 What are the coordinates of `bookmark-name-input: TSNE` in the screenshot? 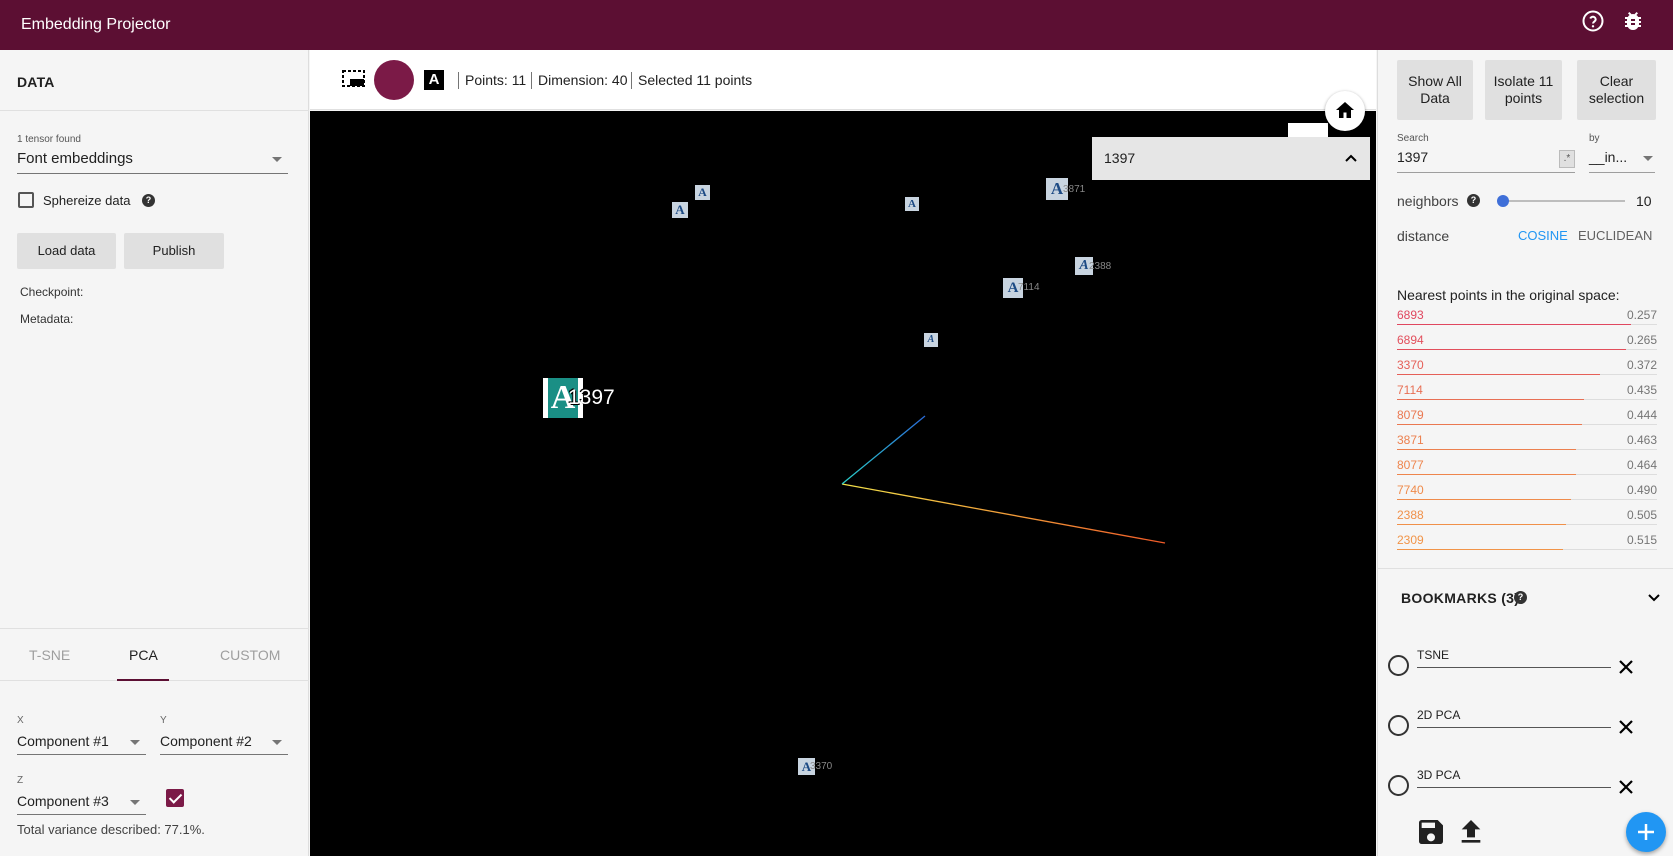 It's located at (1514, 658).